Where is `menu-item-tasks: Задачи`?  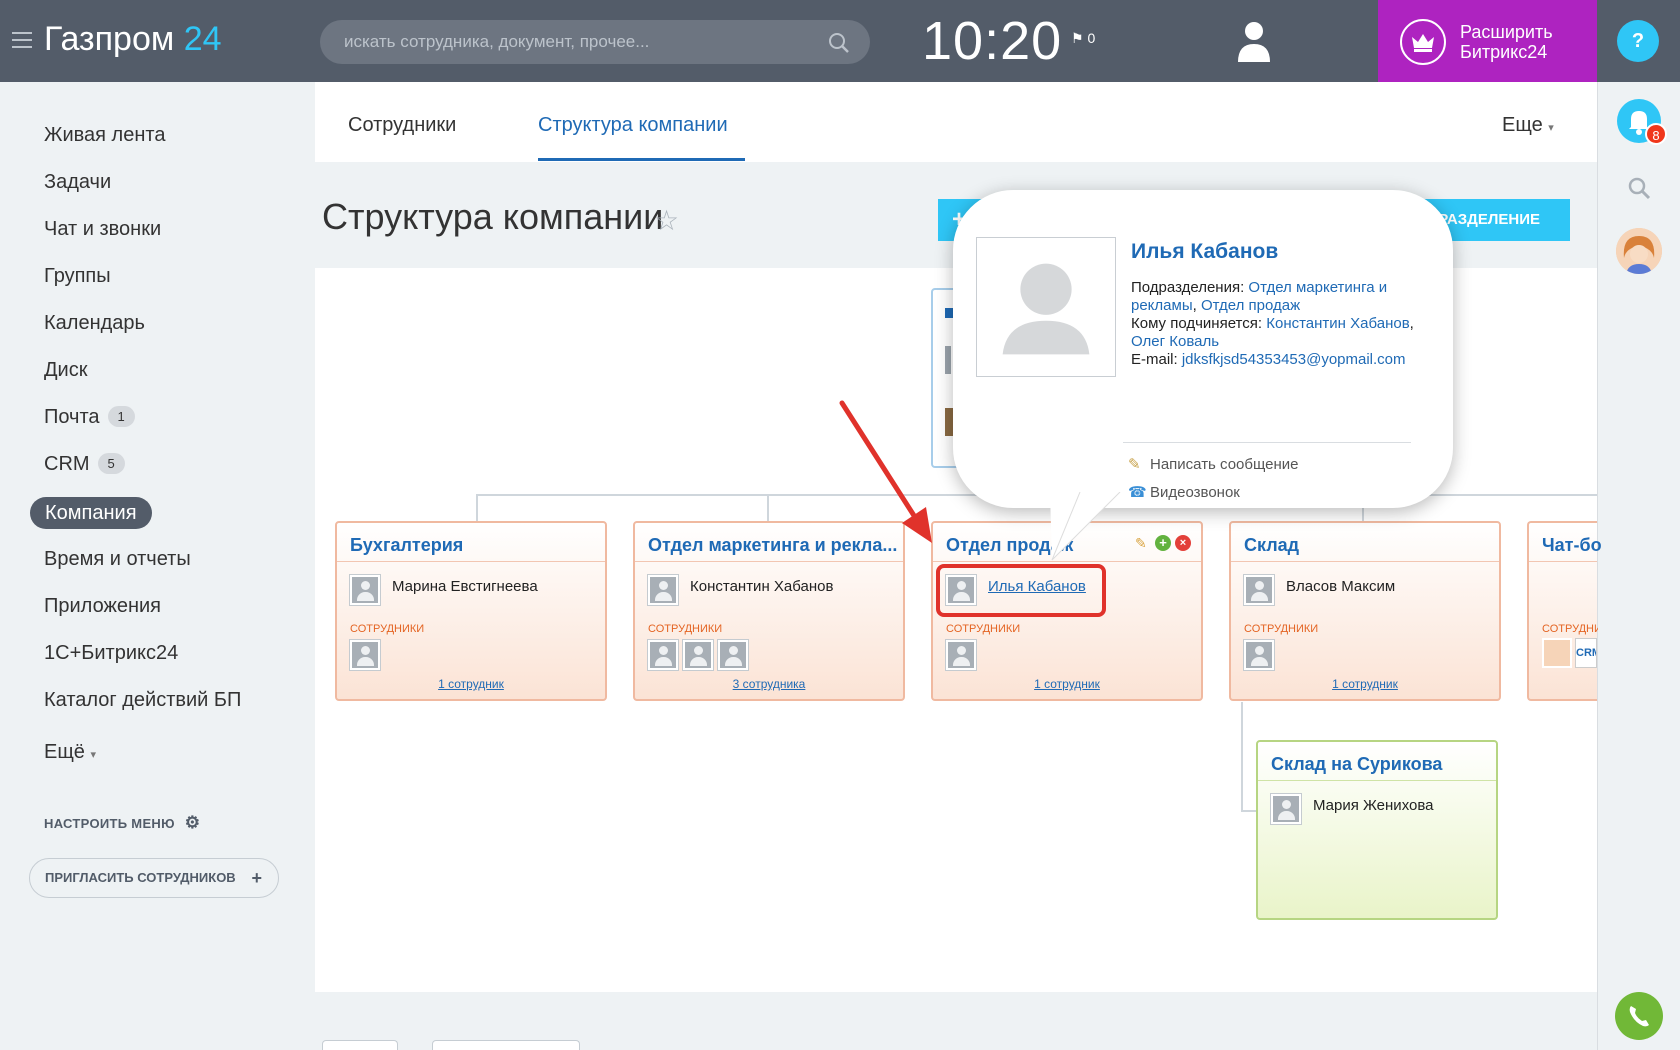
menu-item-tasks: Задачи is located at coordinates (77, 182).